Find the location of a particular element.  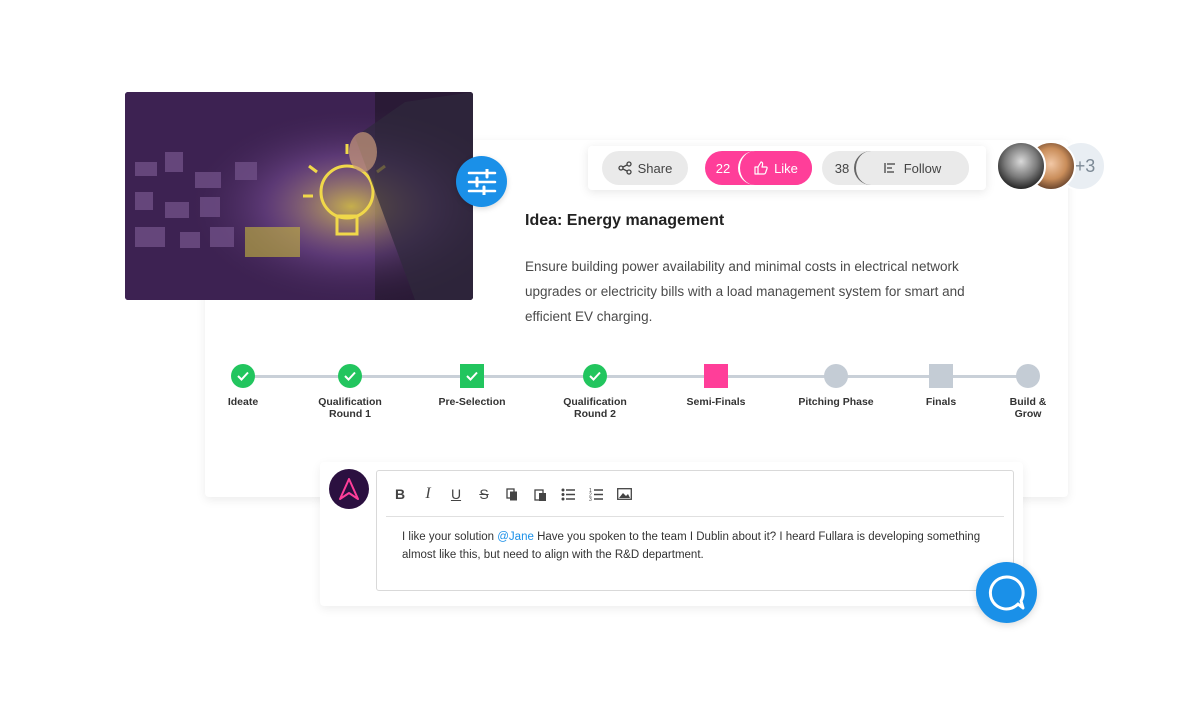

image-icon is located at coordinates (624, 494).